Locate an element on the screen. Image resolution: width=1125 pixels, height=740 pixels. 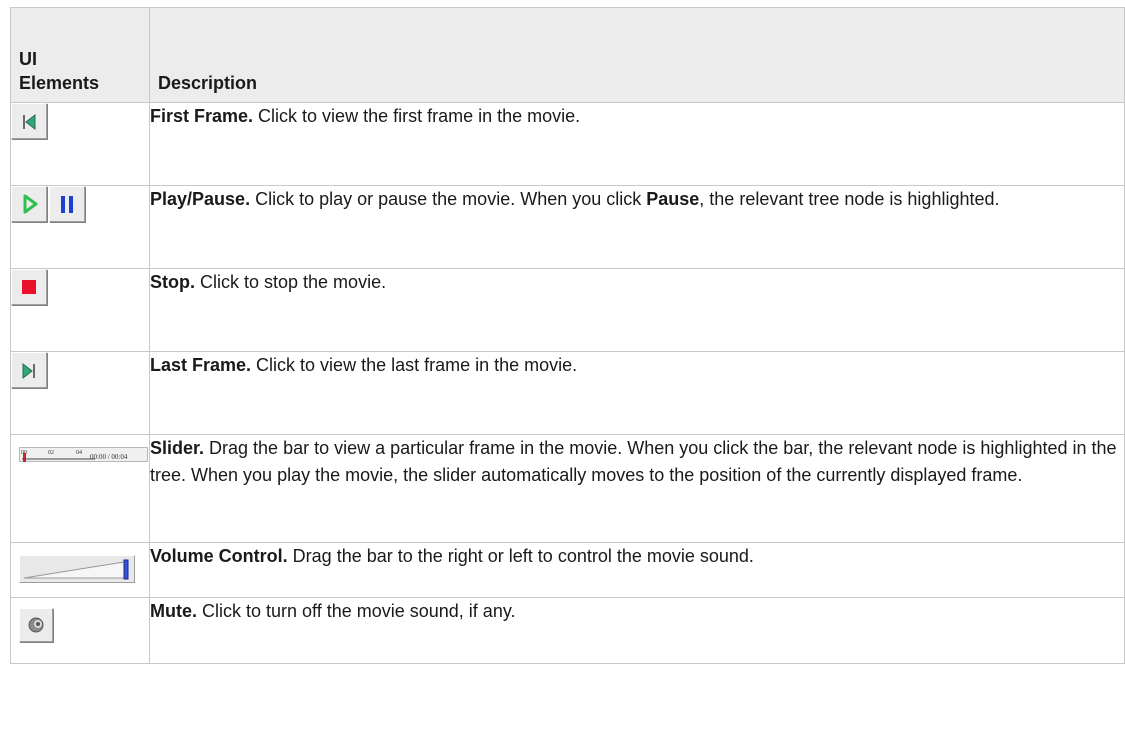
slider-time-readout: 00:00 / 00:04 is located at coordinates (109, 457).